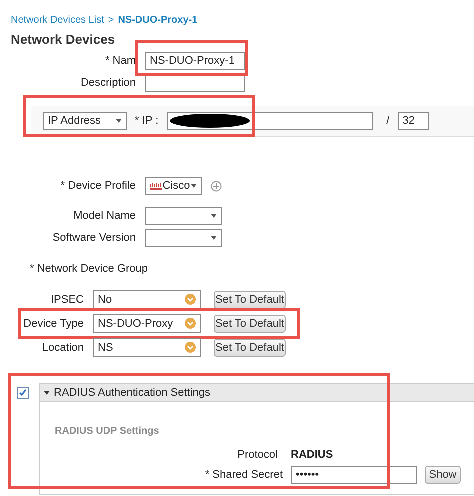  Describe the element at coordinates (158, 20) in the screenshot. I see `breadcrumb-current: NS-DUO-Proxy-1` at that location.